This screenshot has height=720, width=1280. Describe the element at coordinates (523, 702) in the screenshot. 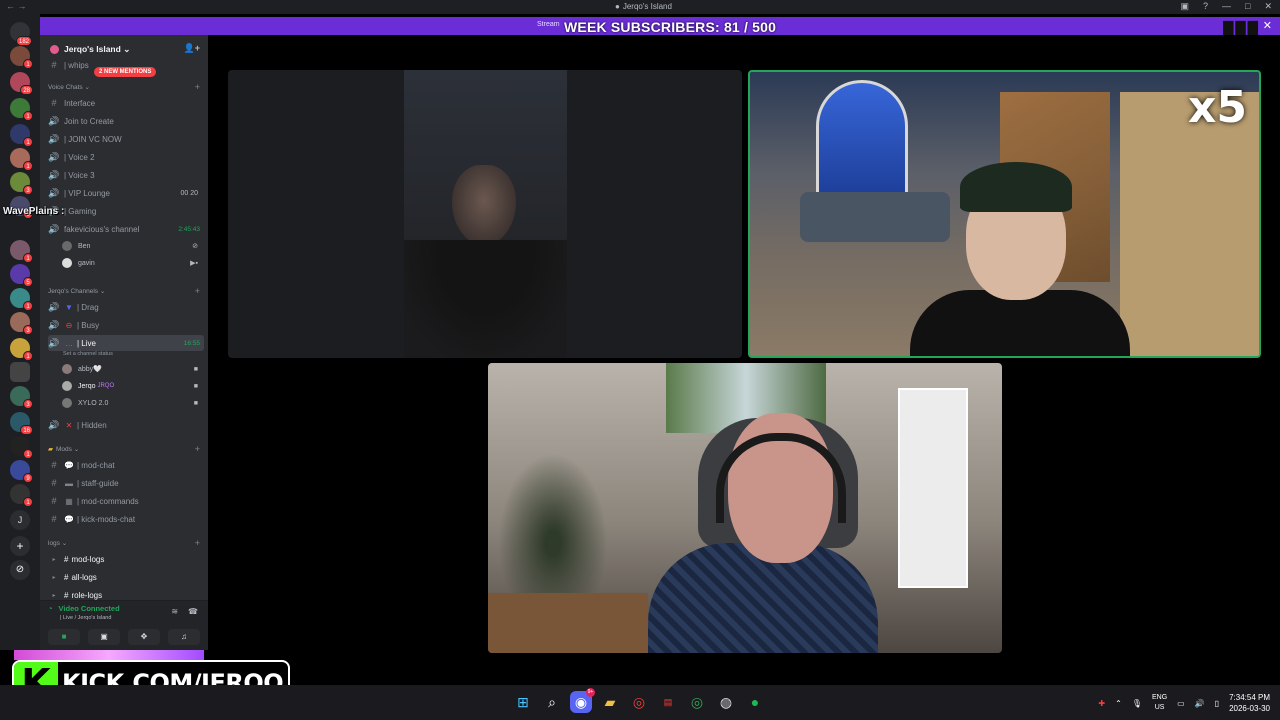

I see `windows-start-icon: ⊞` at that location.